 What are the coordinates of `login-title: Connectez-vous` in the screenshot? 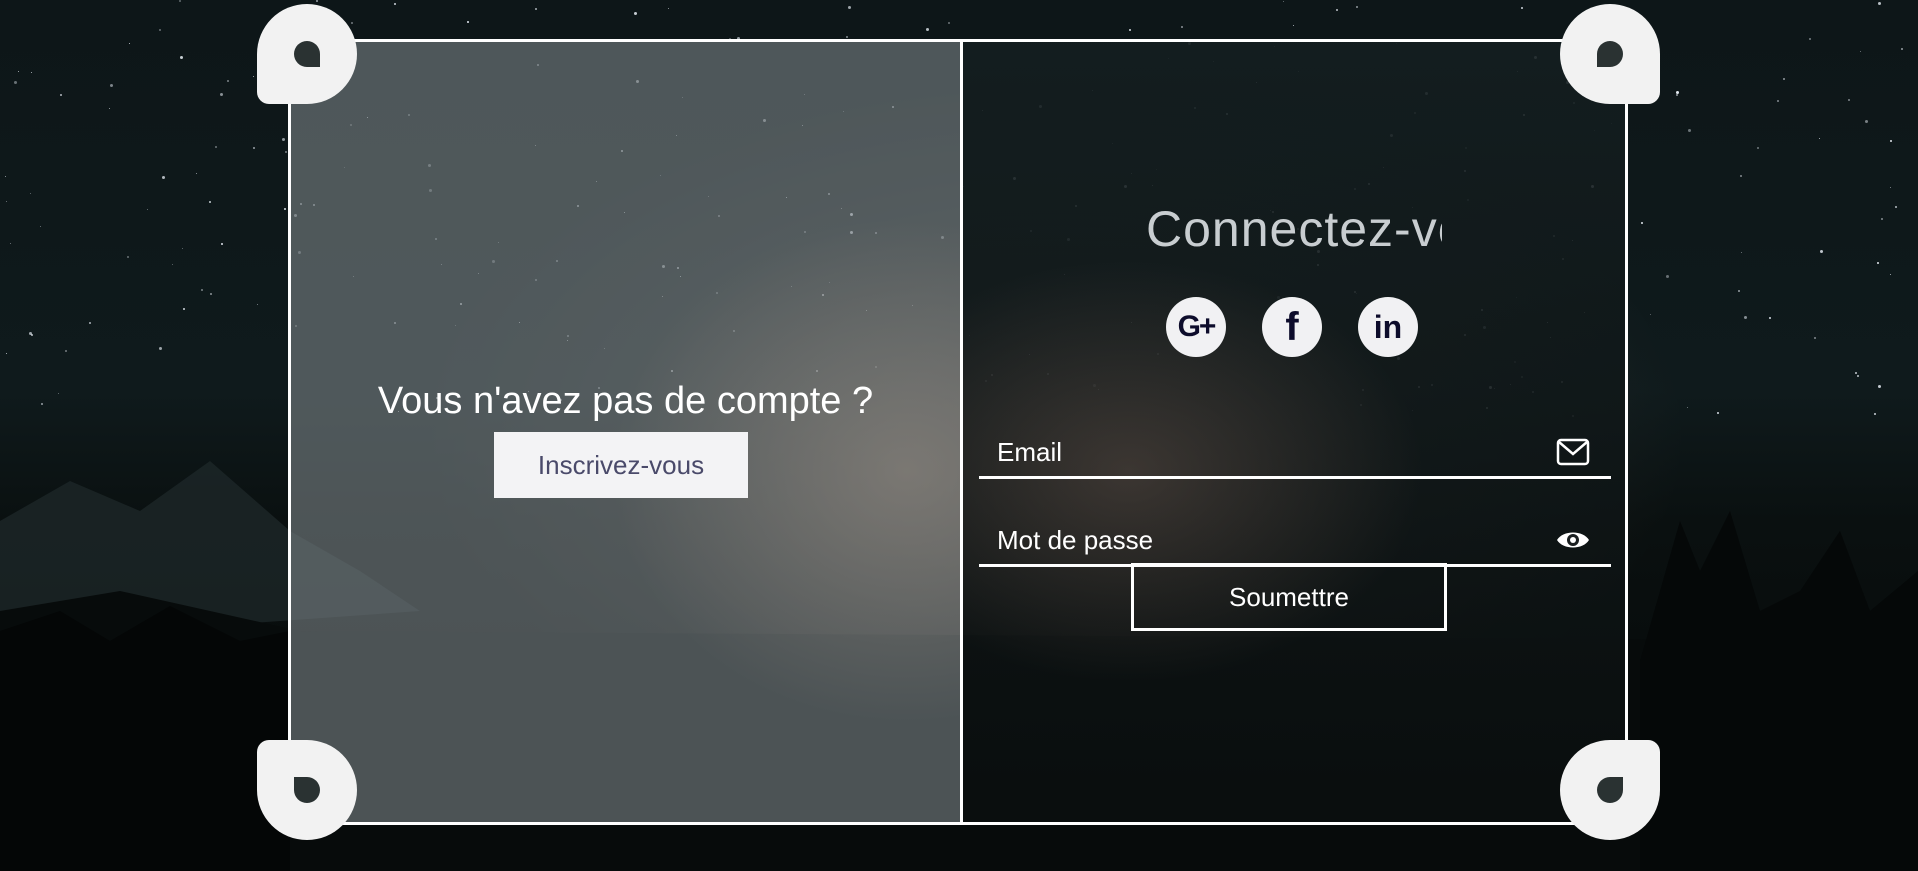 It's located at (1294, 229).